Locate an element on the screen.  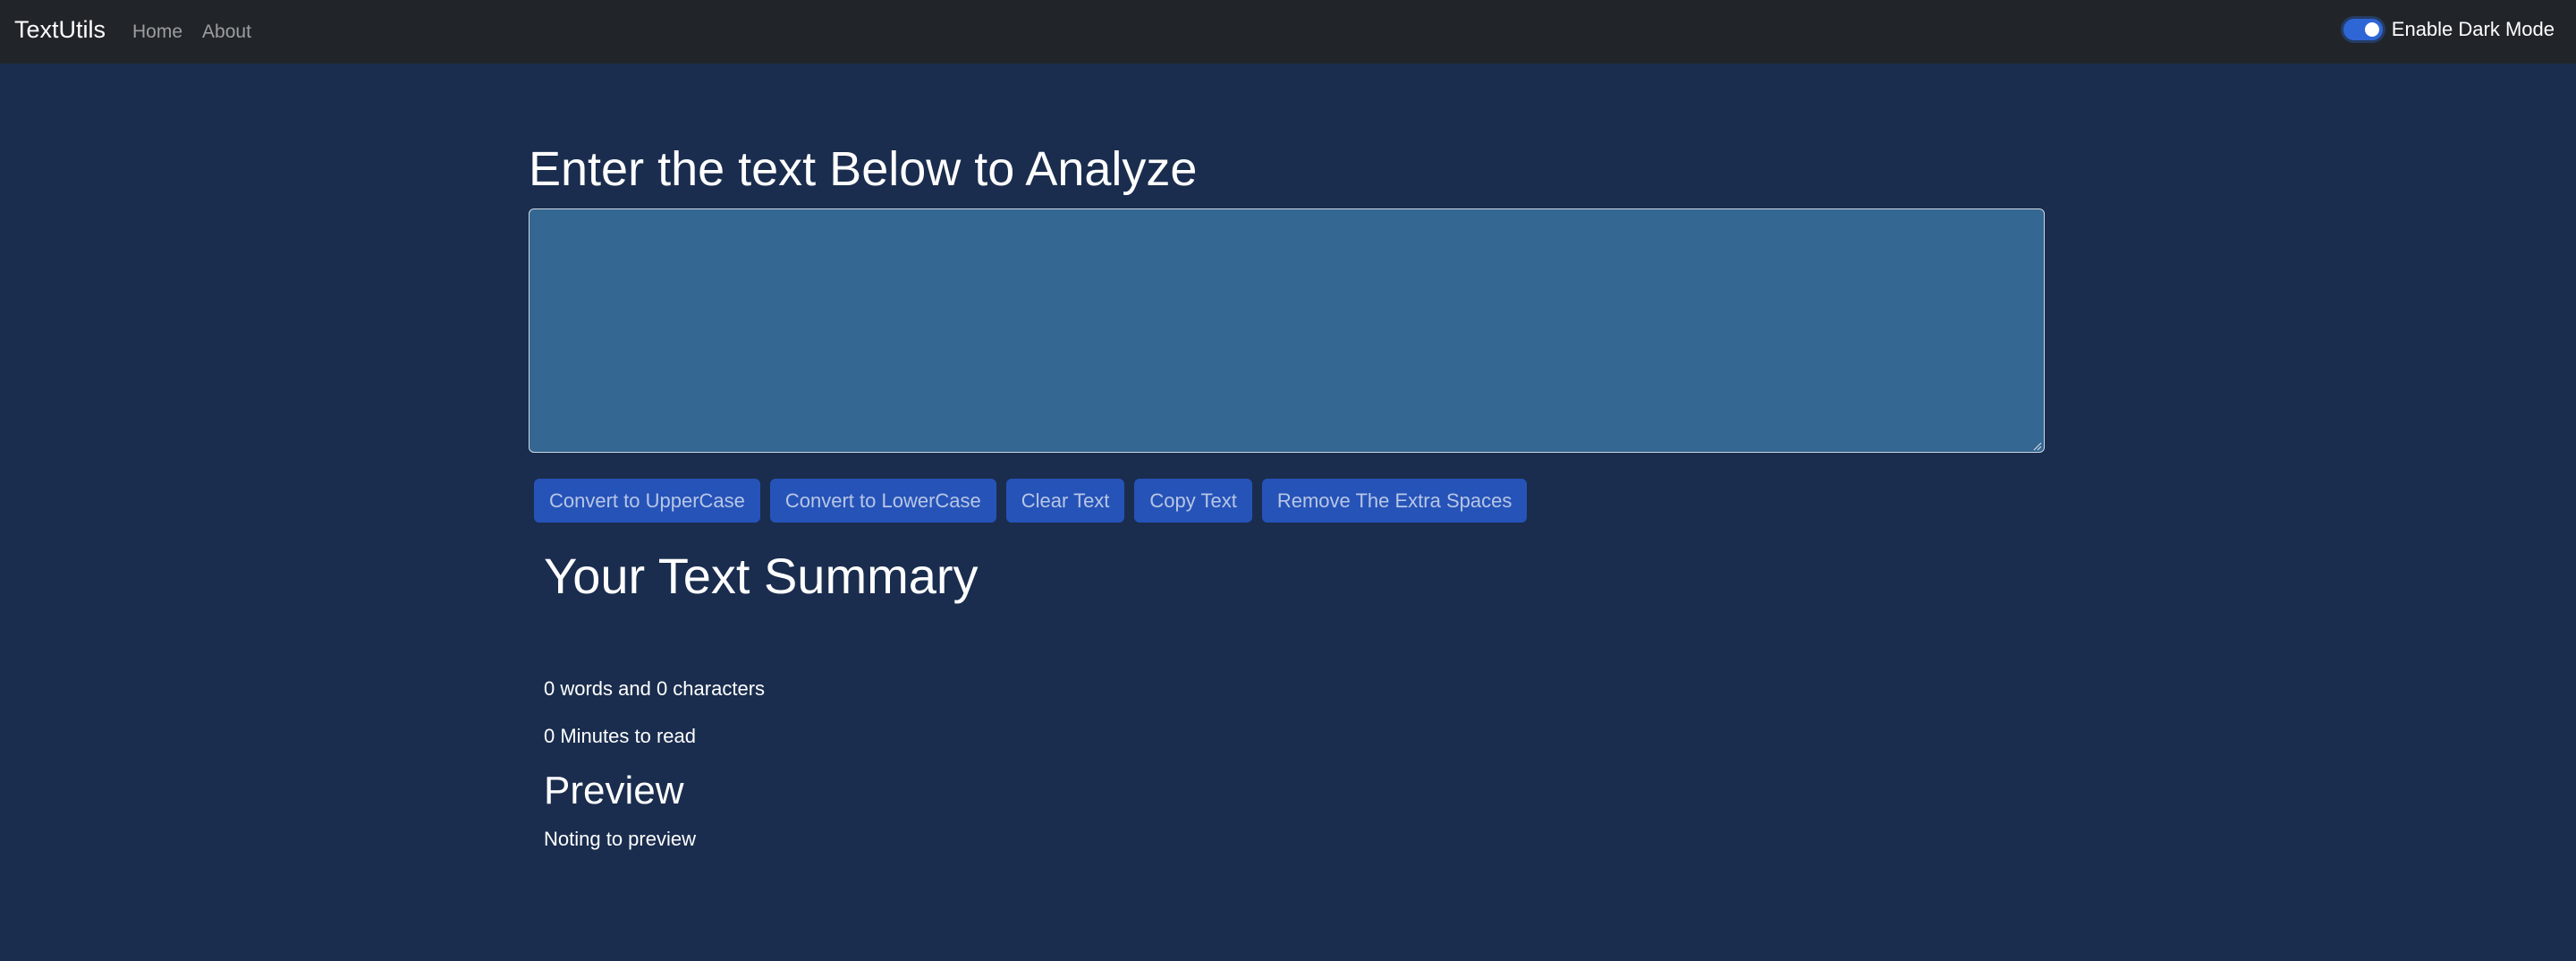
switch-knob is located at coordinates (2371, 29).